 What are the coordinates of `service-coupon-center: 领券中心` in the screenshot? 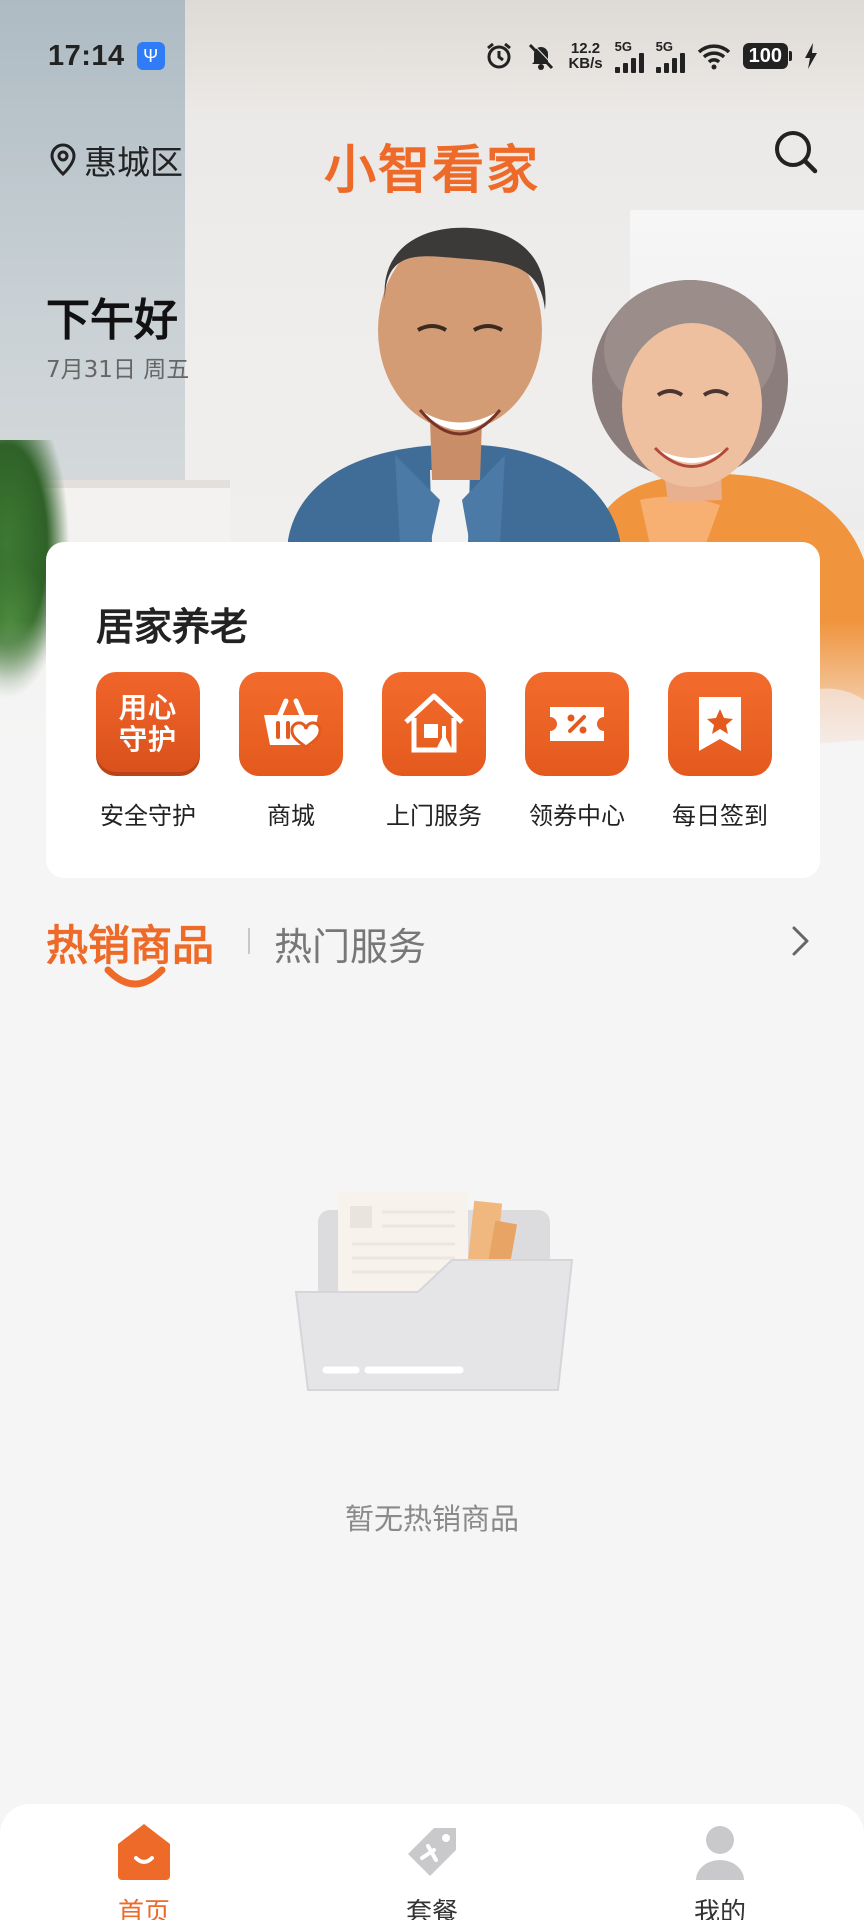 It's located at (577, 751).